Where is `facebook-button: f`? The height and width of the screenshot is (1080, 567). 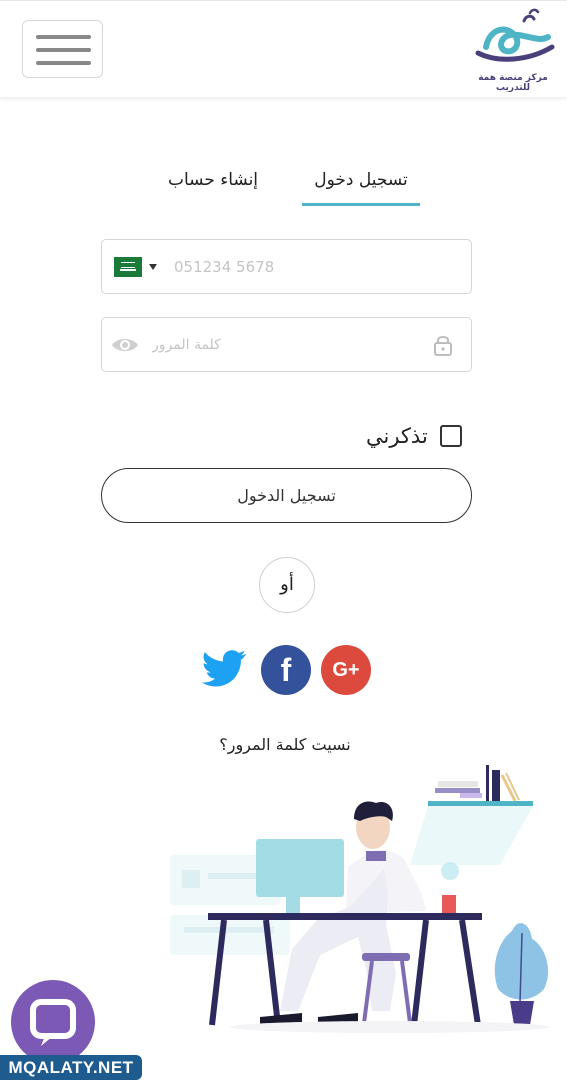 facebook-button: f is located at coordinates (286, 670).